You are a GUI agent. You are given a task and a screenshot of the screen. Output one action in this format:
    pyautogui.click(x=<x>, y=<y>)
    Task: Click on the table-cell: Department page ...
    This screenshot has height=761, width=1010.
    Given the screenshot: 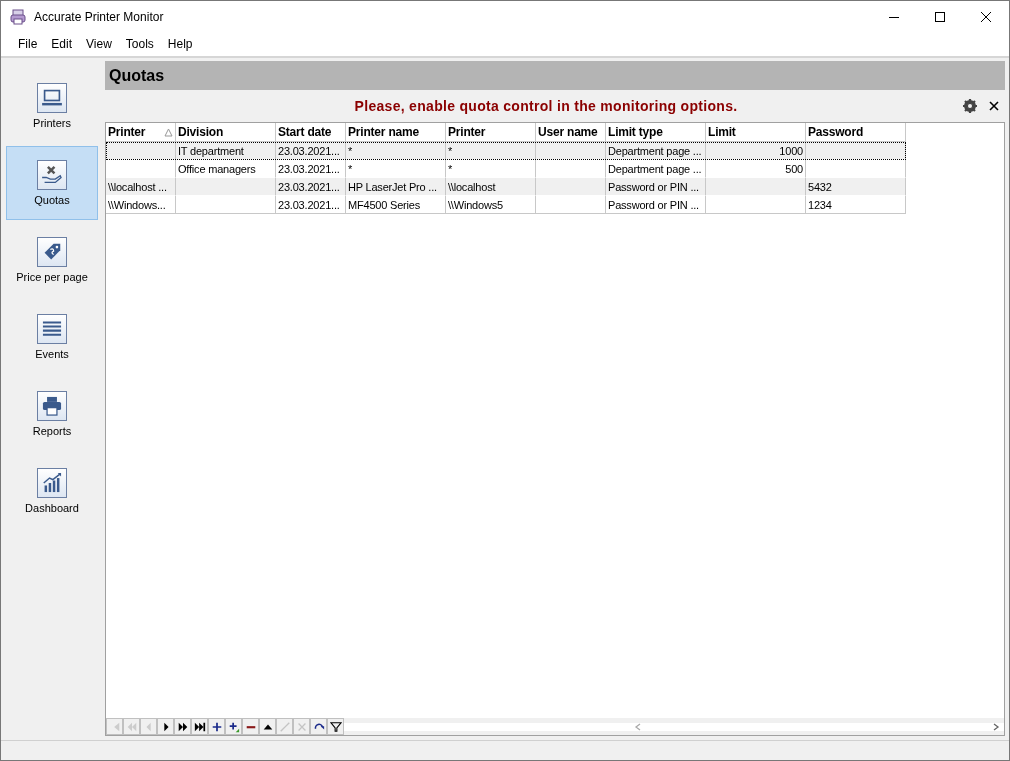 What is the action you would take?
    pyautogui.click(x=656, y=151)
    